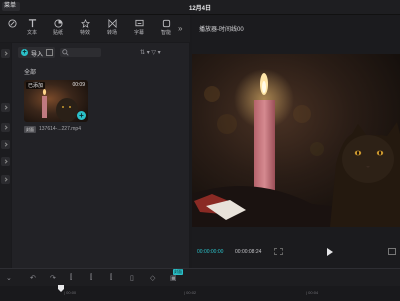 Image resolution: width=400 pixels, height=301 pixels. Describe the element at coordinates (166, 23) in the screenshot. I see `smart-icon` at that location.